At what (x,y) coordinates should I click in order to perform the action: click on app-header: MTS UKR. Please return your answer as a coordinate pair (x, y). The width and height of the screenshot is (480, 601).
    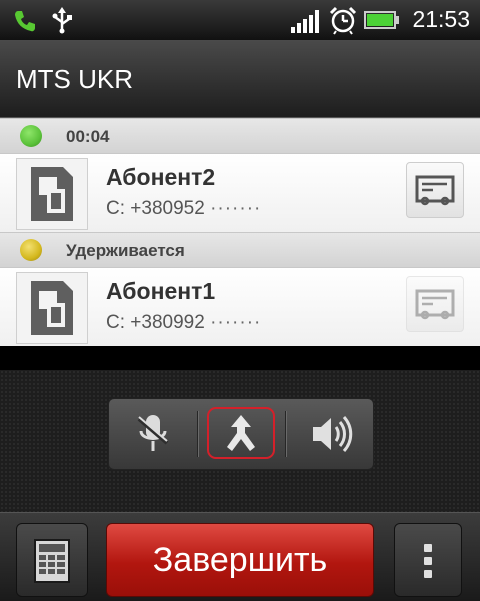
    Looking at the image, I should click on (240, 79).